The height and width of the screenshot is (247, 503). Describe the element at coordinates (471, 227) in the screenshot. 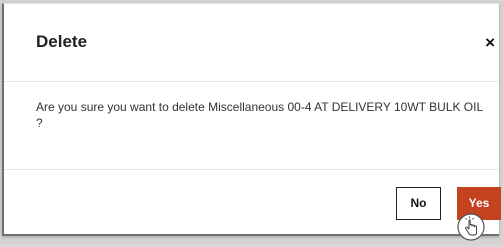

I see `hand-pointer-click-icon` at that location.